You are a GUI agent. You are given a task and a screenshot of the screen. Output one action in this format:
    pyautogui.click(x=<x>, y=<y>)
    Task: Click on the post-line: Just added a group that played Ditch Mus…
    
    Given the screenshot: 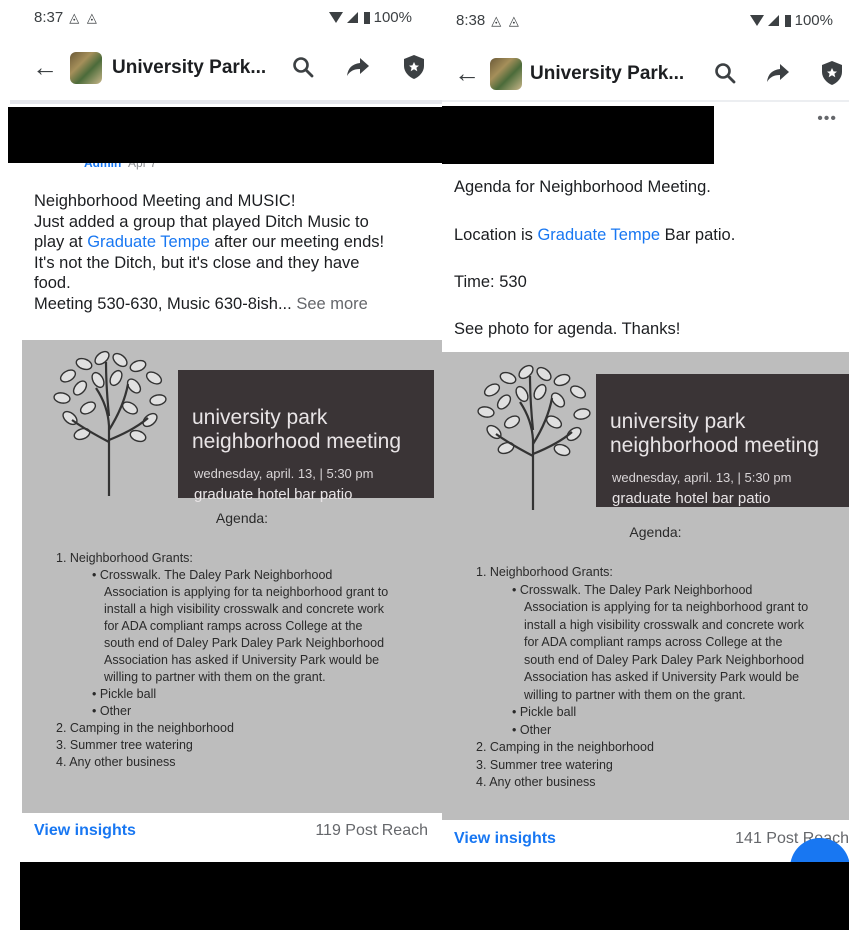 What is the action you would take?
    pyautogui.click(x=201, y=221)
    